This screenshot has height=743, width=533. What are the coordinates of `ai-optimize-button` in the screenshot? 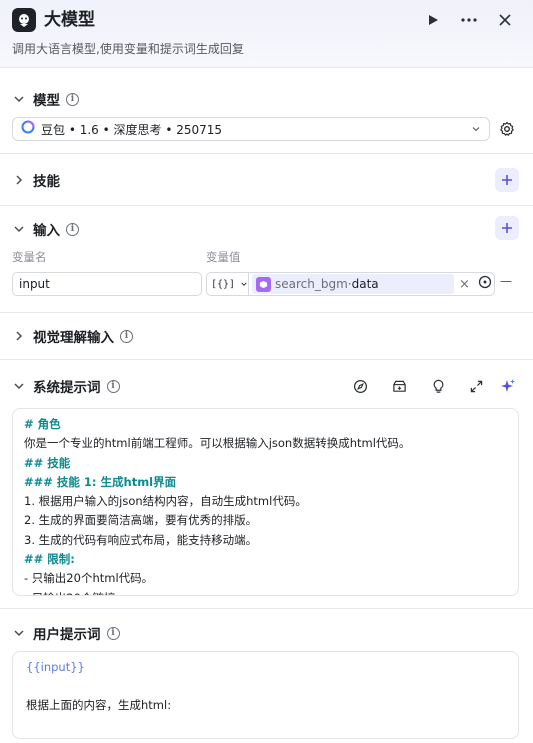 It's located at (508, 386).